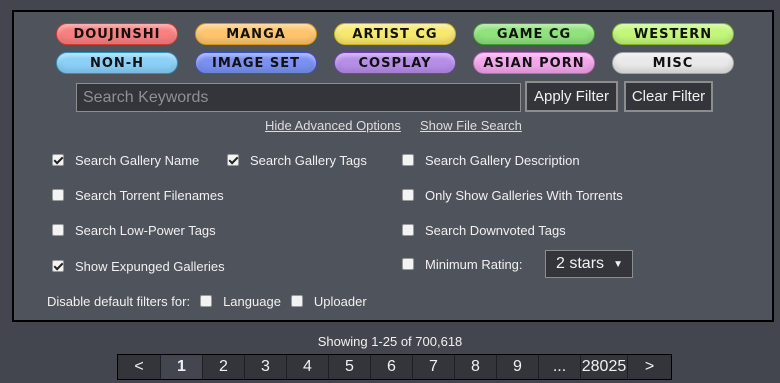 The image size is (780, 383). What do you see at coordinates (149, 195) in the screenshot?
I see `option-label: Search Torrent Filenames` at bounding box center [149, 195].